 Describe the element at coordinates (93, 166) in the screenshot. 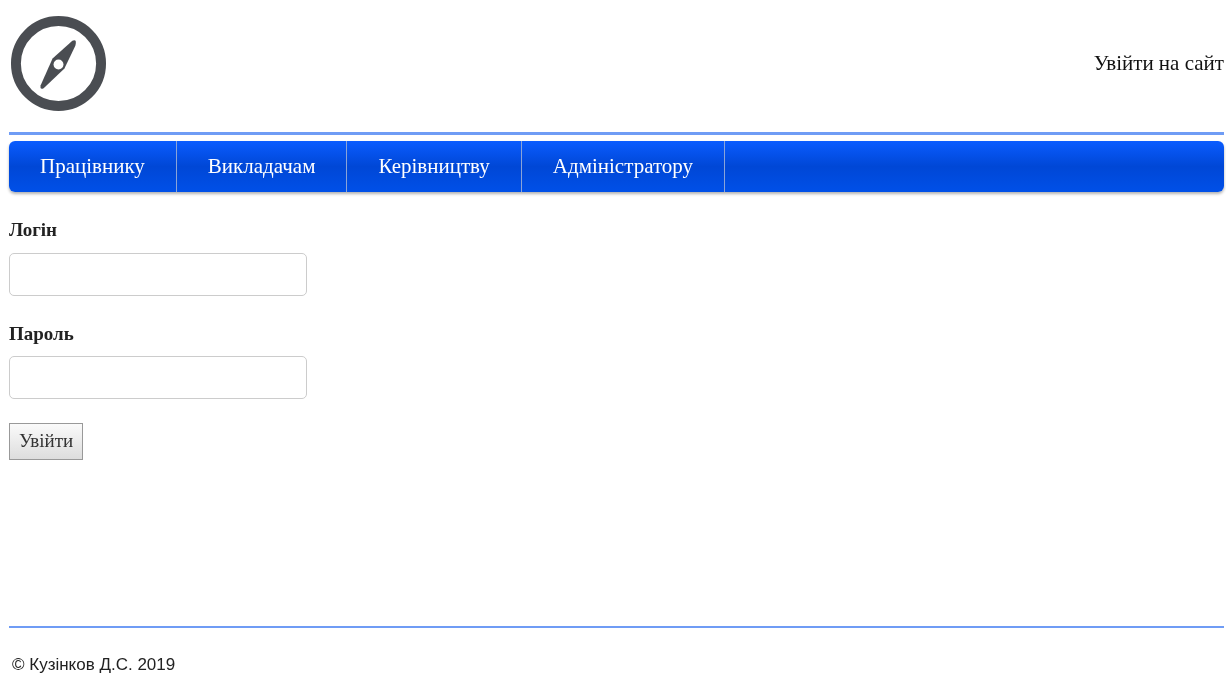

I see `nav-link: Працівнику` at that location.